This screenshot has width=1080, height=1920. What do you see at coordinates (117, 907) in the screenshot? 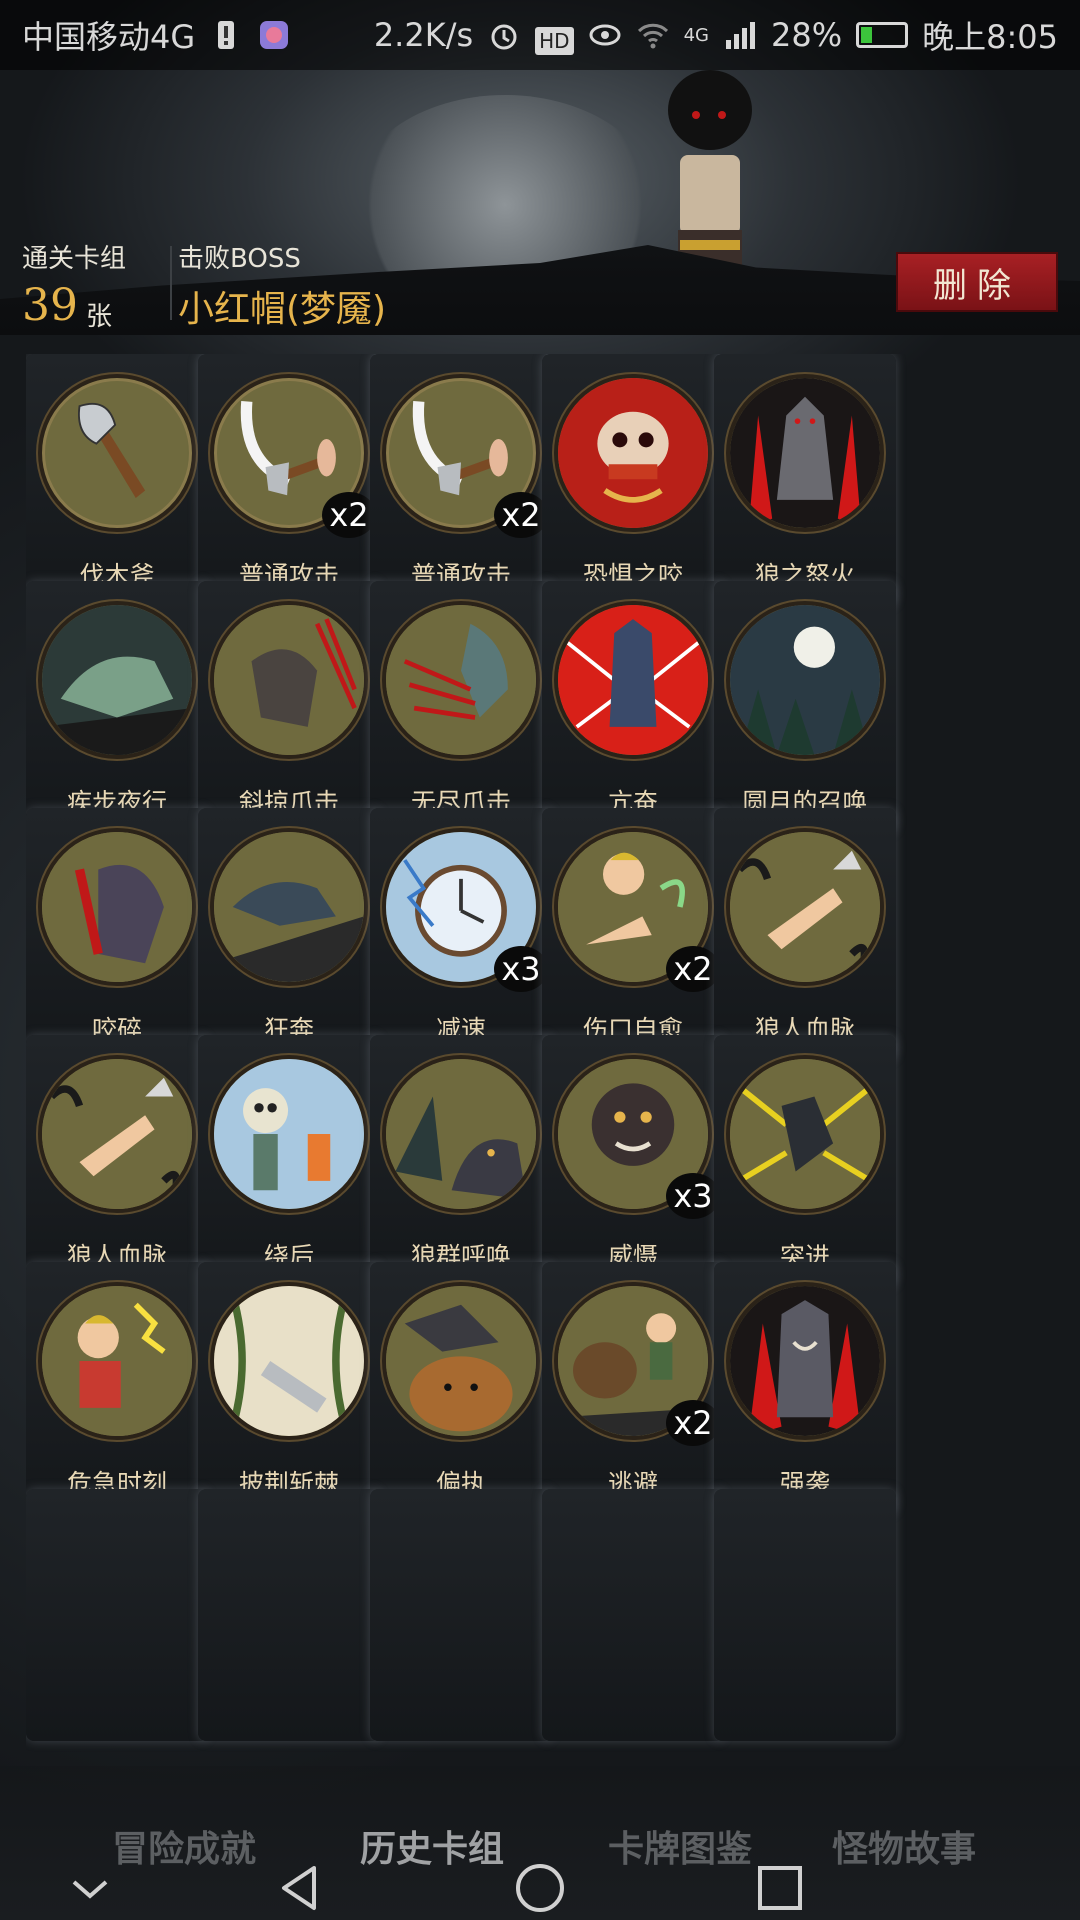
I see `crush-bite-icon` at bounding box center [117, 907].